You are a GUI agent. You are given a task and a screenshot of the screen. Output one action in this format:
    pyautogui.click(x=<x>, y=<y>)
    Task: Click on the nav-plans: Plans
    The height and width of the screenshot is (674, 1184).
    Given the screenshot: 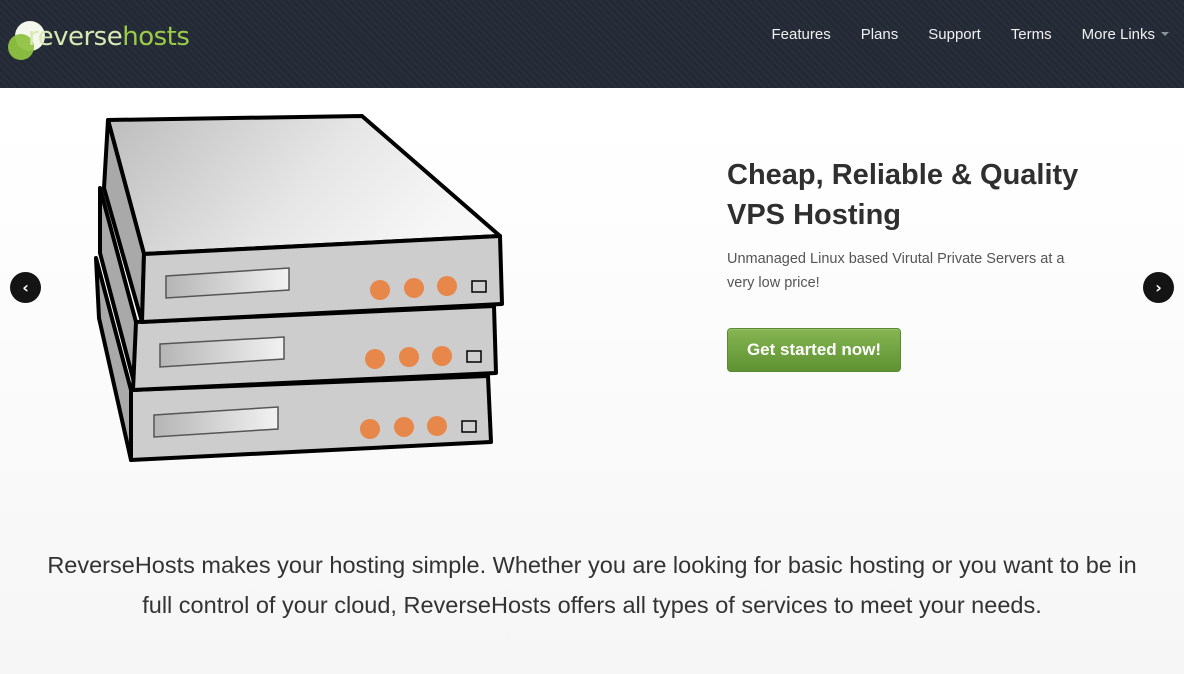 What is the action you would take?
    pyautogui.click(x=880, y=34)
    